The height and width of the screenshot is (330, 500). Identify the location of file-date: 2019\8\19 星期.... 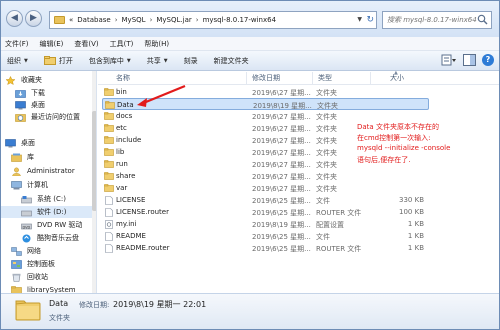
(281, 225).